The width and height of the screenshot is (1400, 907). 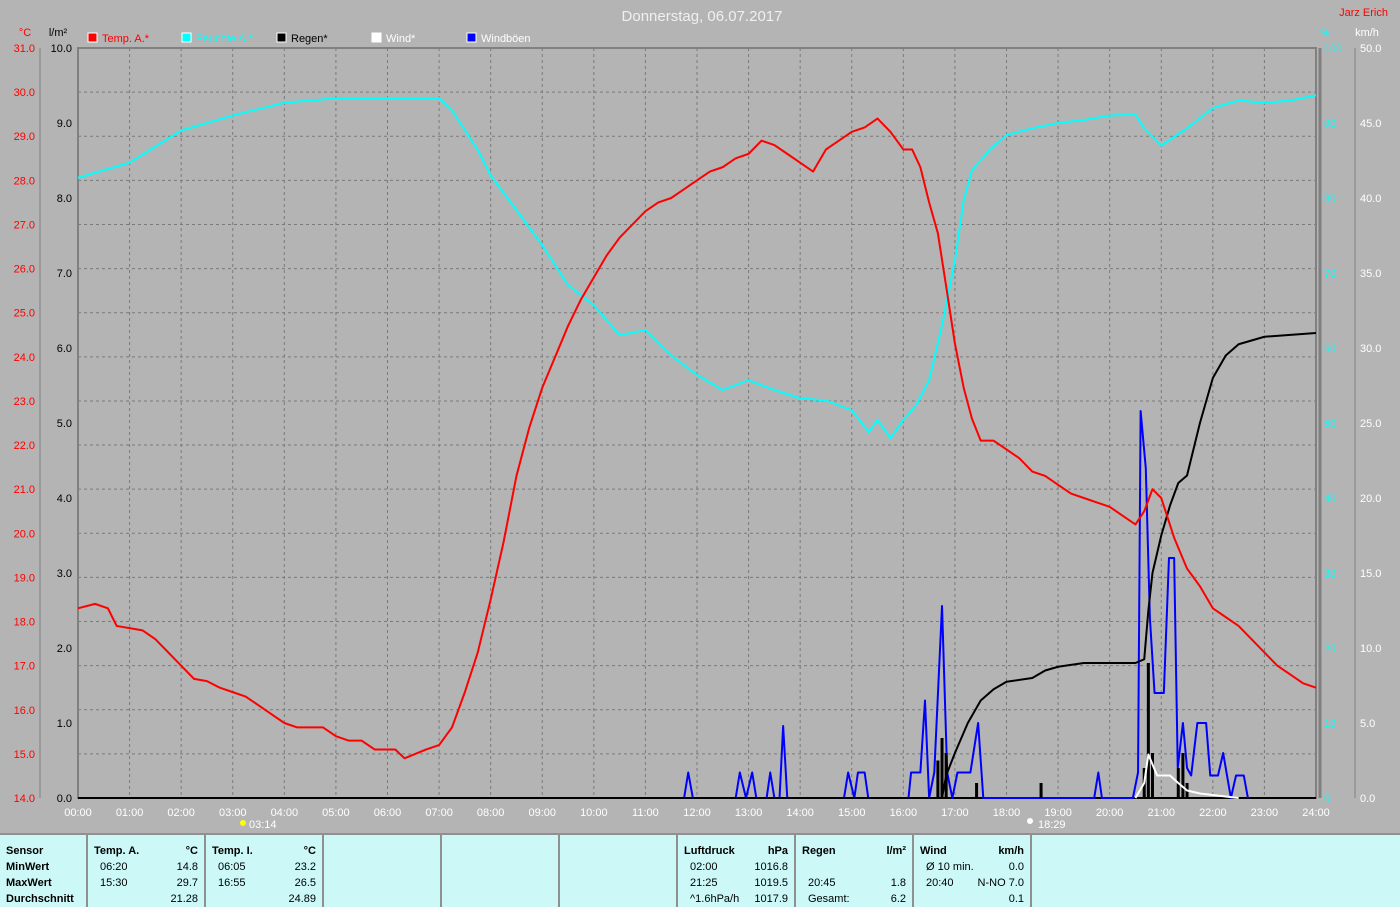 I want to click on sunrise-time: 03:14, so click(x=263, y=825).